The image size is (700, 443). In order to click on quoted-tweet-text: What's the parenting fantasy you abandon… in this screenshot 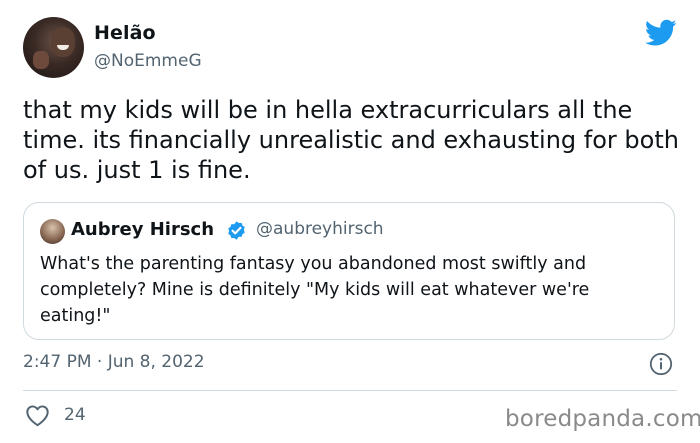, I will do `click(315, 290)`.